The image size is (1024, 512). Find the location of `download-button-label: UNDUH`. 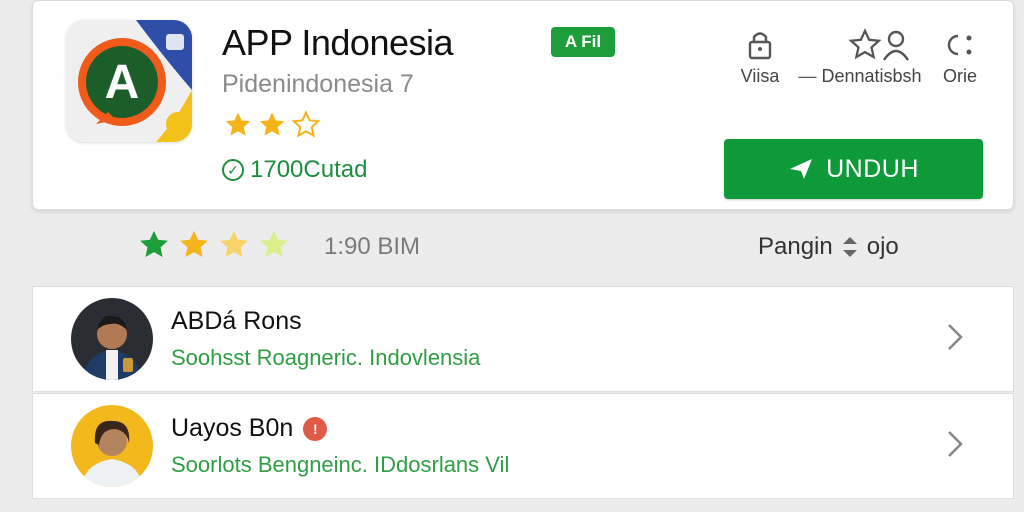

download-button-label: UNDUH is located at coordinates (872, 168).